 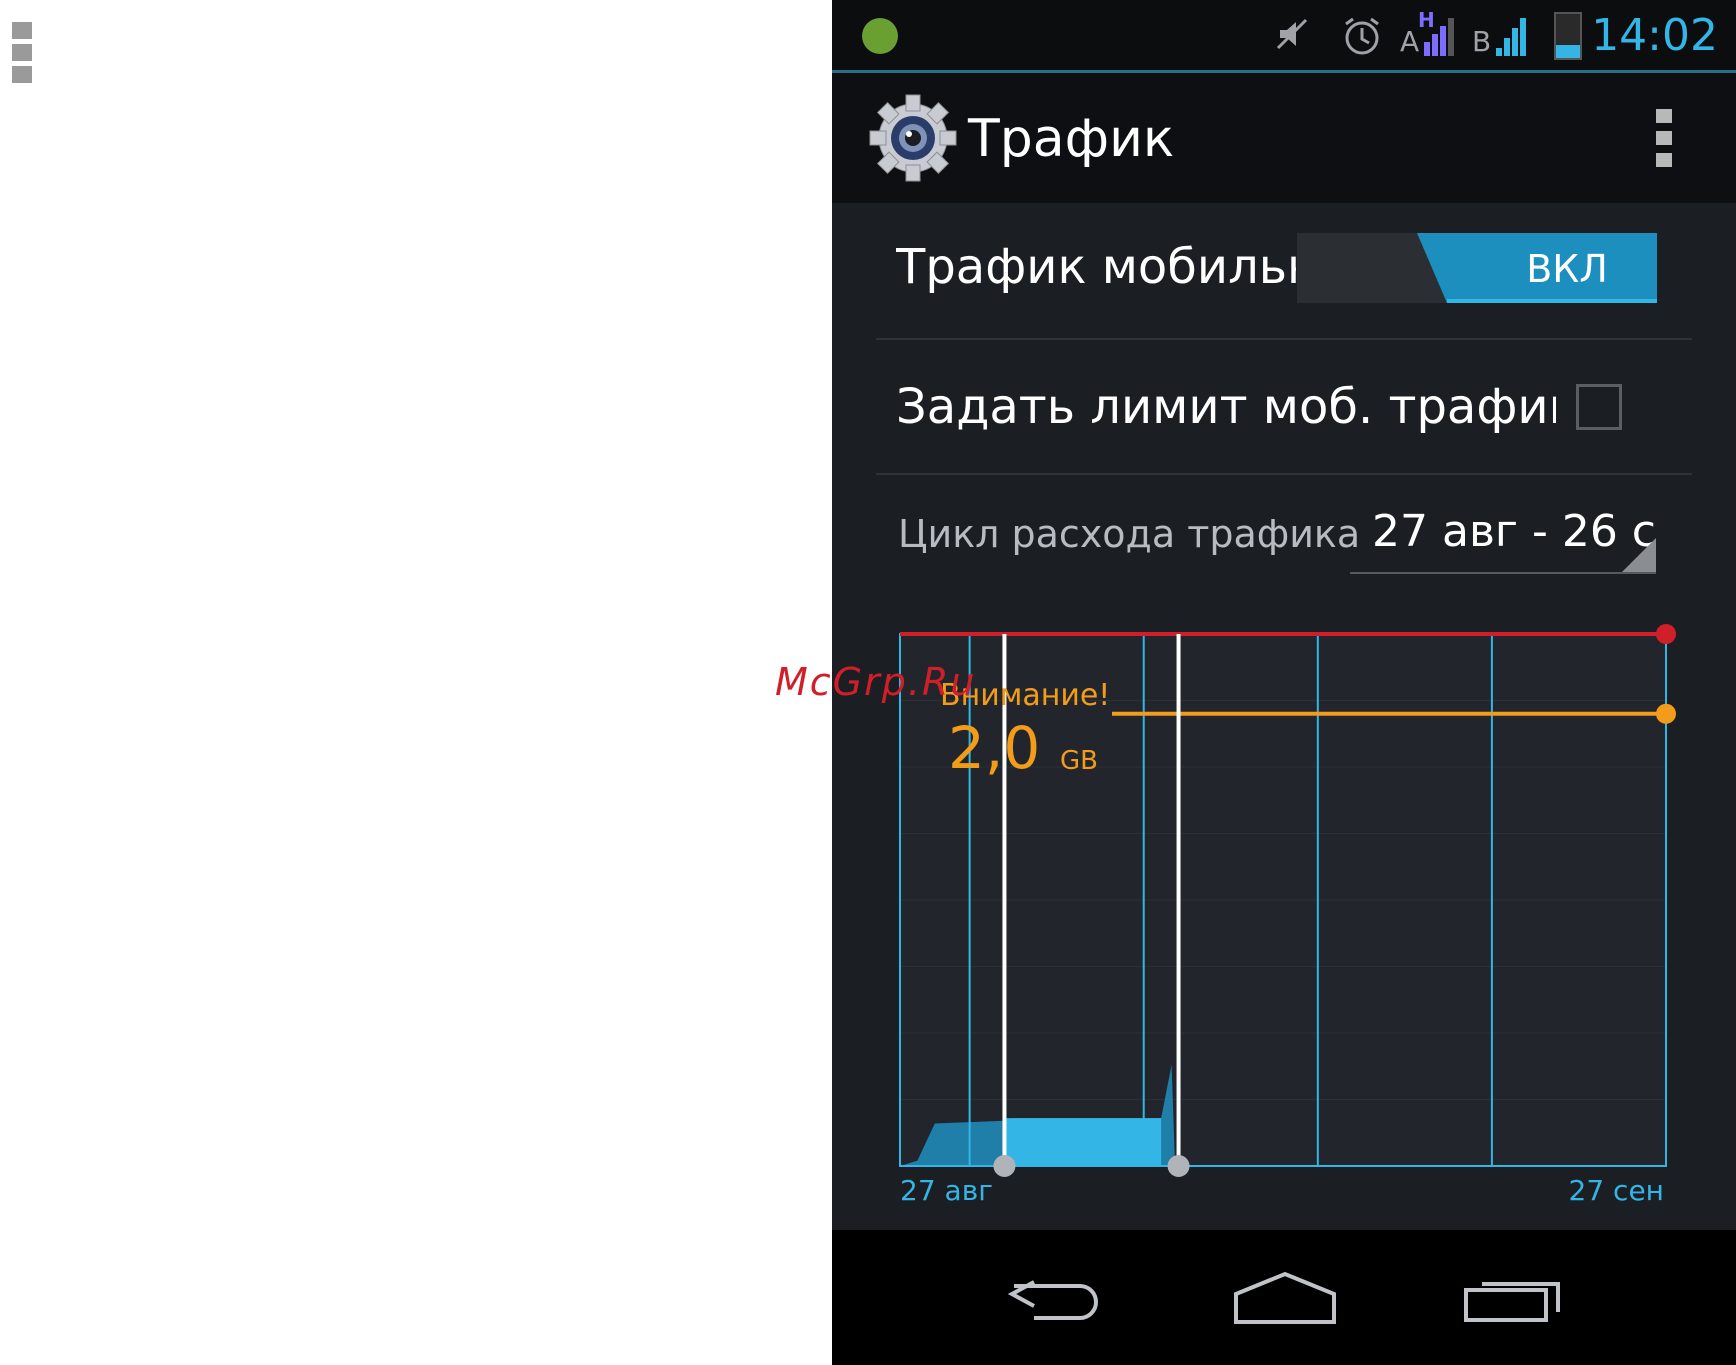 I want to click on limit-checkbox, so click(x=1599, y=407).